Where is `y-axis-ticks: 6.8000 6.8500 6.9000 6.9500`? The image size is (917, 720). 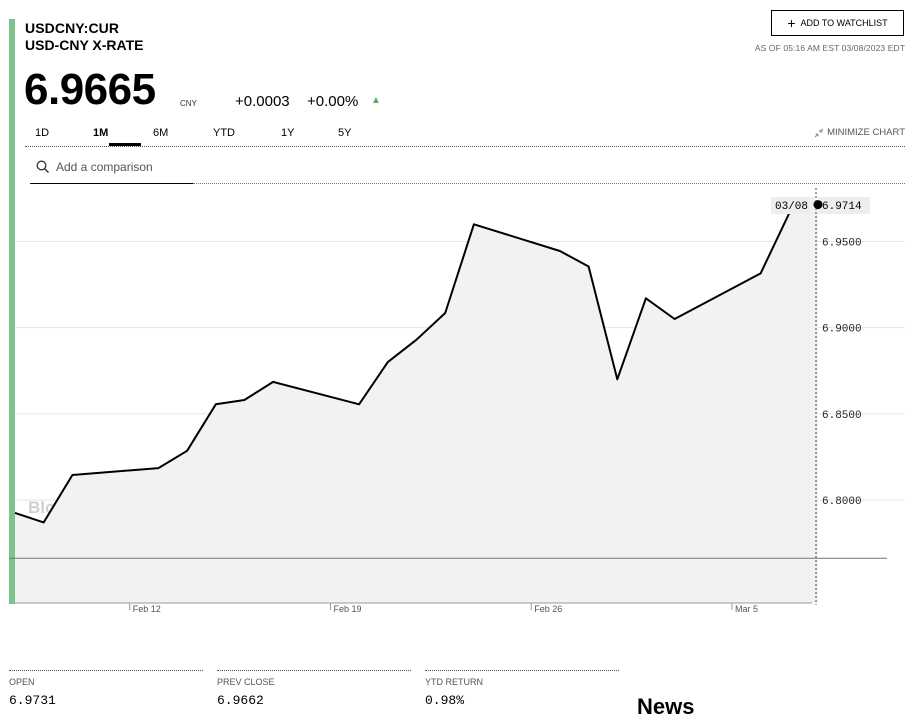 y-axis-ticks: 6.8000 6.8500 6.9000 6.9500 is located at coordinates (842, 372).